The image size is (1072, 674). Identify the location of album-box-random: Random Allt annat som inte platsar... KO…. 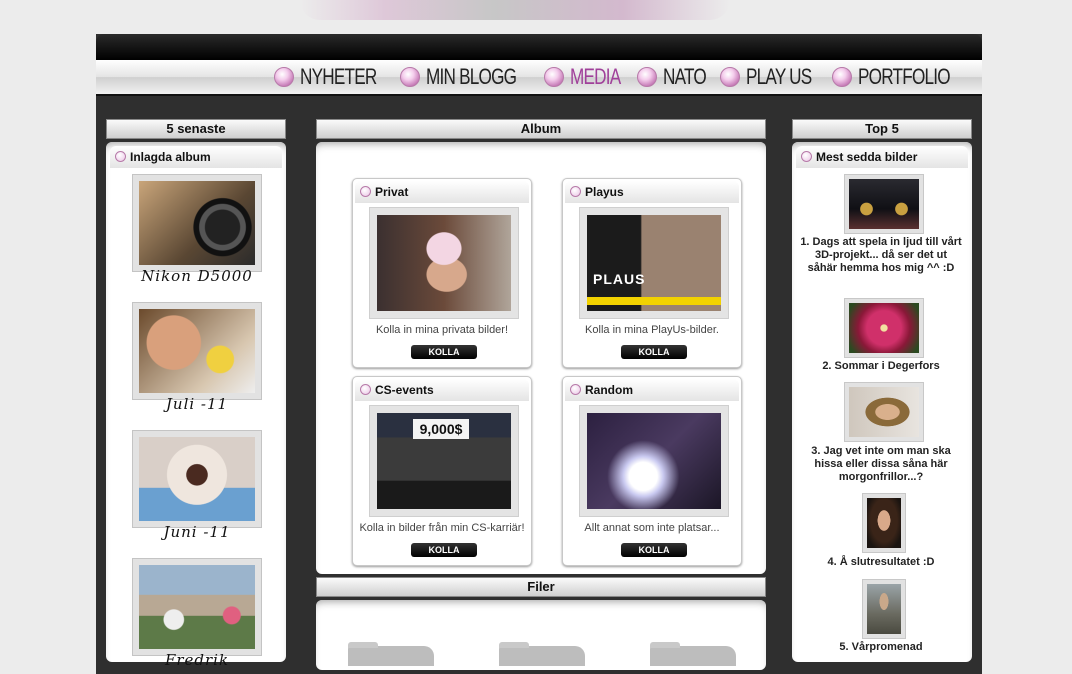
(652, 471).